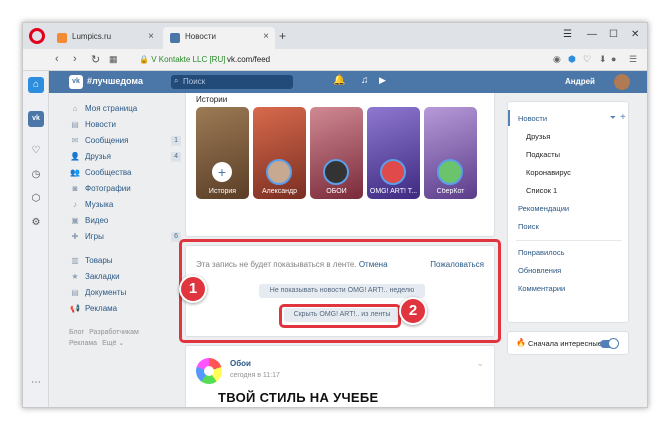 The image size is (670, 430). What do you see at coordinates (548, 172) in the screenshot?
I see `menu-item-coronavirus: Коронавирус` at bounding box center [548, 172].